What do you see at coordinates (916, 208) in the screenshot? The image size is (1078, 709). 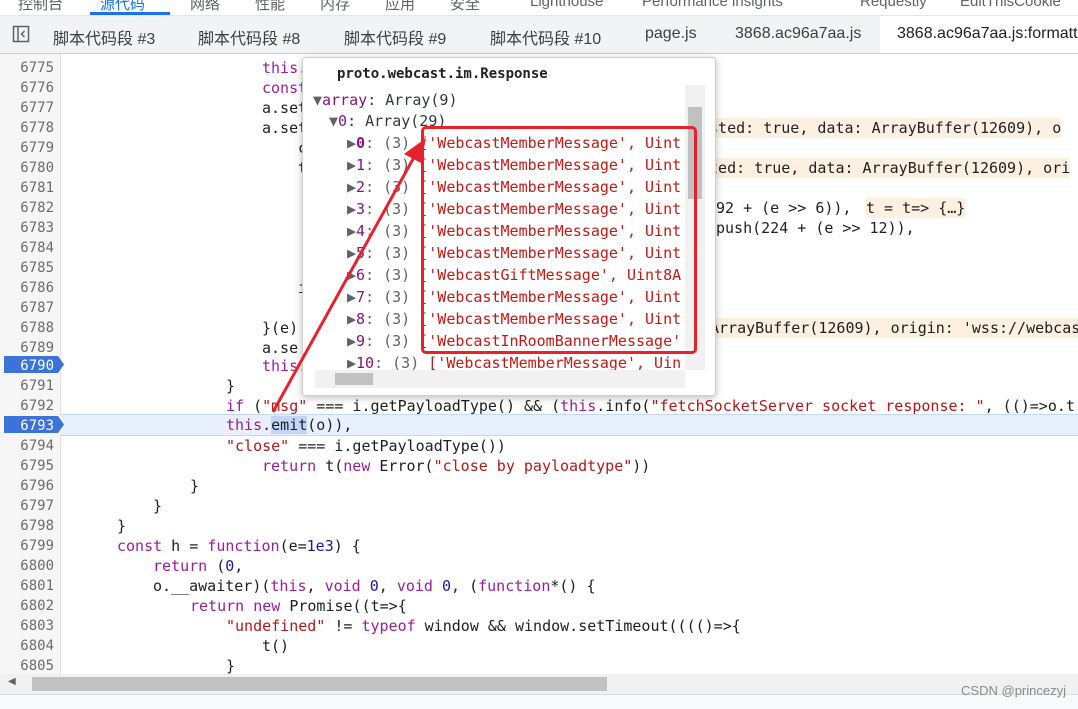 I see `inline-value: t = t=> {…}` at bounding box center [916, 208].